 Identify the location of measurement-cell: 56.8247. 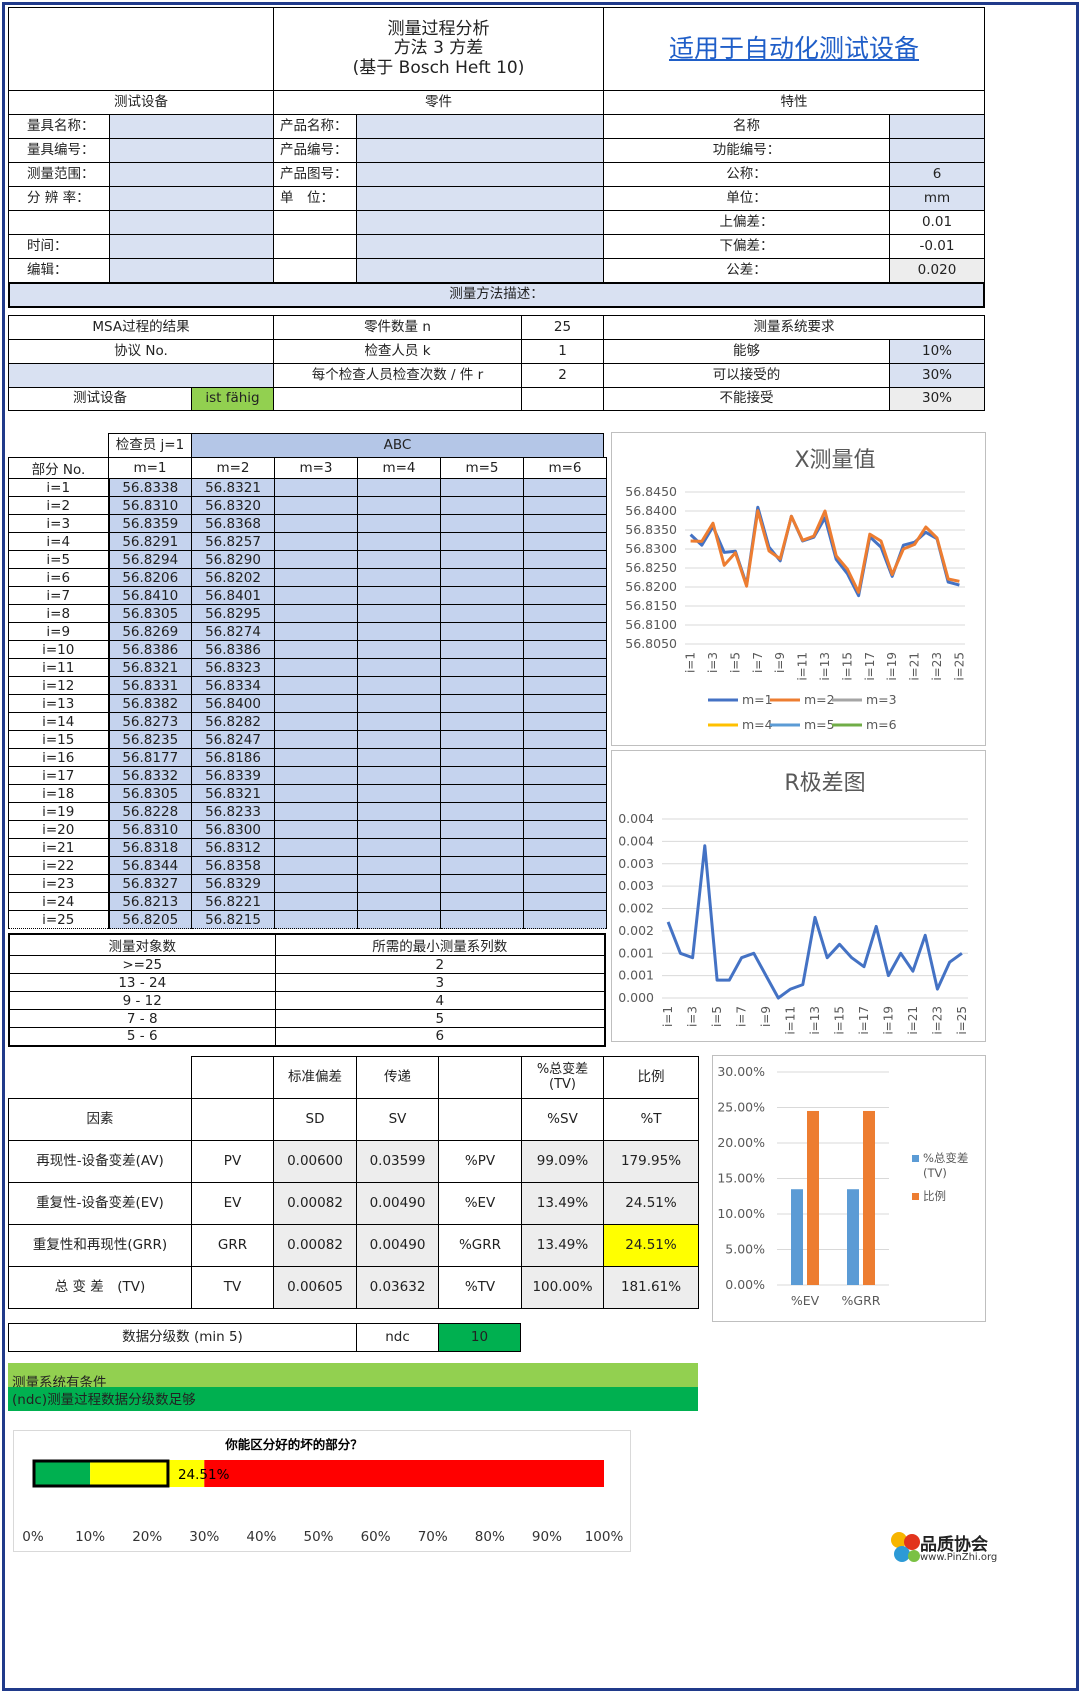
(233, 739).